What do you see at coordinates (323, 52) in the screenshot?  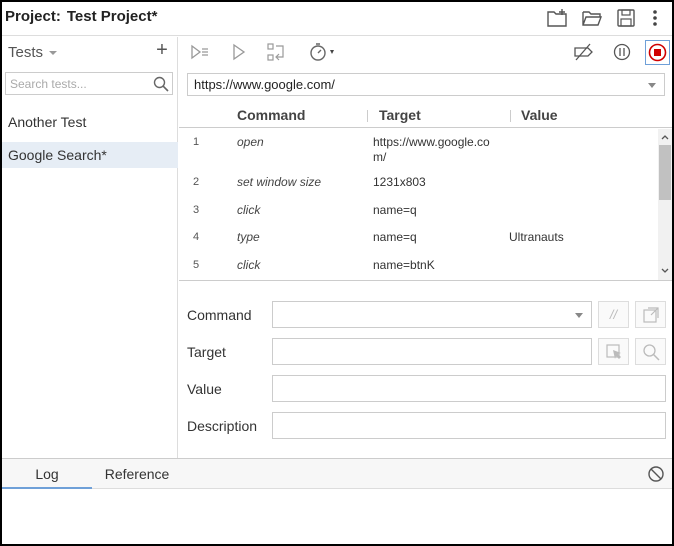 I see `test-speed-icon` at bounding box center [323, 52].